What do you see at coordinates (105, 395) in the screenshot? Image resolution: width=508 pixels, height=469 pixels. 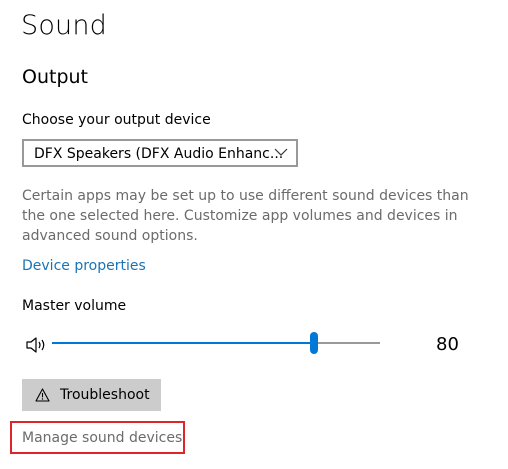 I see `troubleshoot-label: Troubleshoot` at bounding box center [105, 395].